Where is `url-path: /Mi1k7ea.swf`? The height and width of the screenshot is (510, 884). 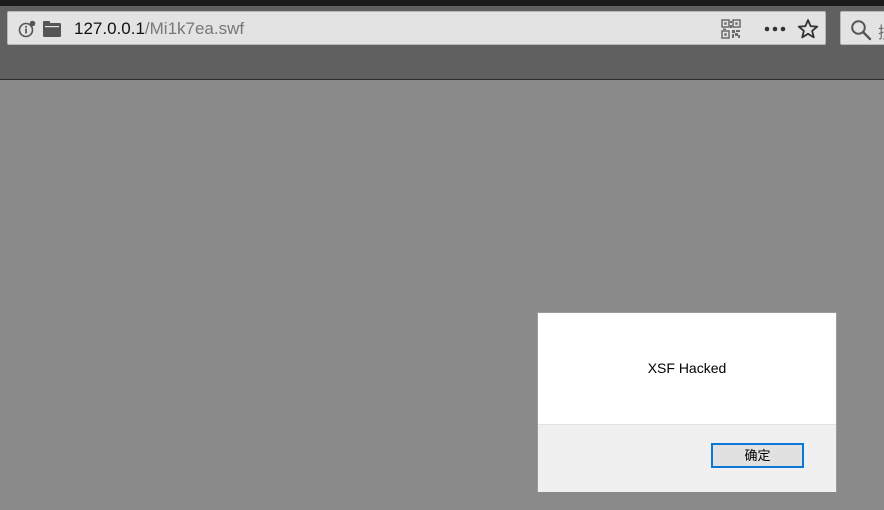 url-path: /Mi1k7ea.swf is located at coordinates (194, 28).